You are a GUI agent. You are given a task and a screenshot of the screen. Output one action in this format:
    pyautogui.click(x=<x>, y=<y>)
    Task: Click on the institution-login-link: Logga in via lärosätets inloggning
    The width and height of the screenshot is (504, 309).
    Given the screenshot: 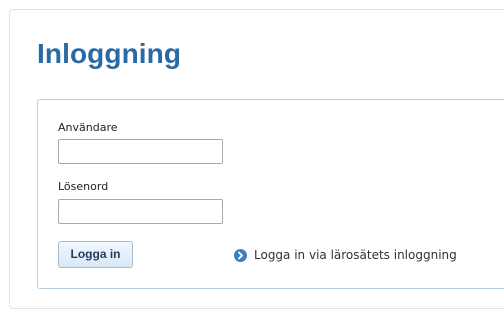 What is the action you would take?
    pyautogui.click(x=345, y=255)
    